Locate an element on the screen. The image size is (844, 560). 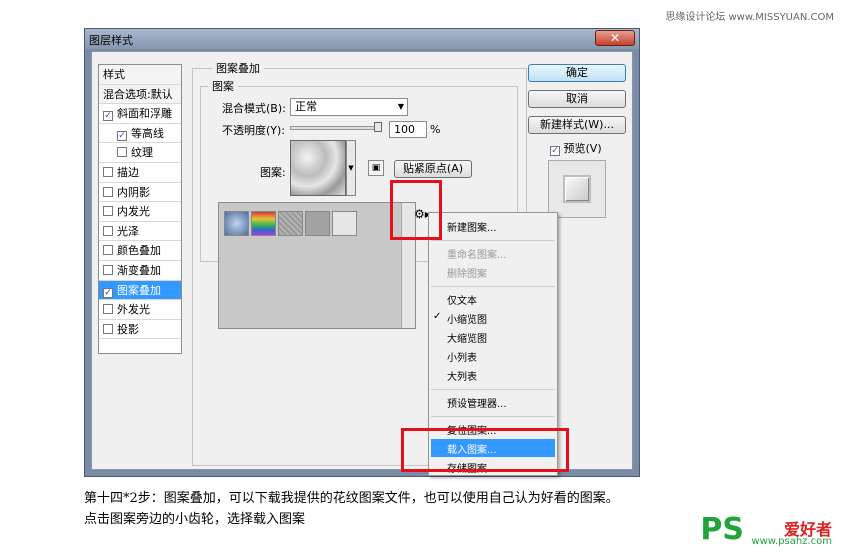
preview-checkbox: ✓ 预览(V) is located at coordinates (576, 148).